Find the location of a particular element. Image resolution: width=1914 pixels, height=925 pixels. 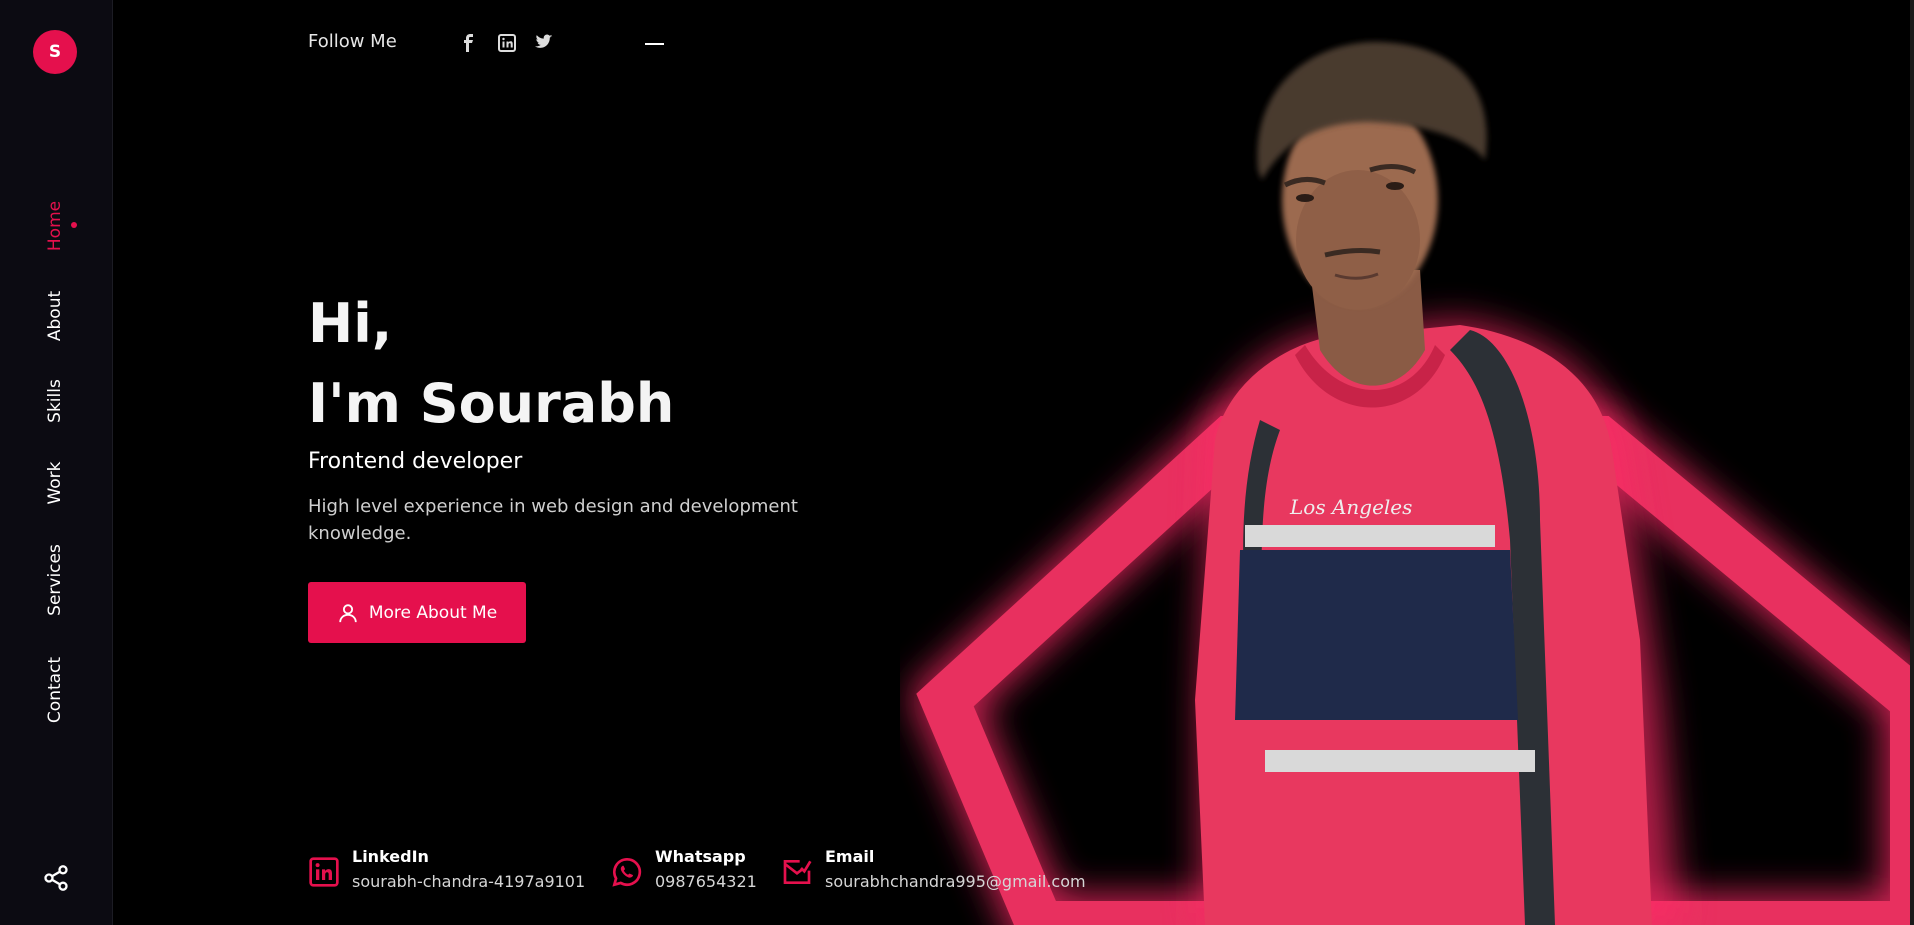

contact-whatsapp: Whatsapp 0987654321 is located at coordinates (684, 871).